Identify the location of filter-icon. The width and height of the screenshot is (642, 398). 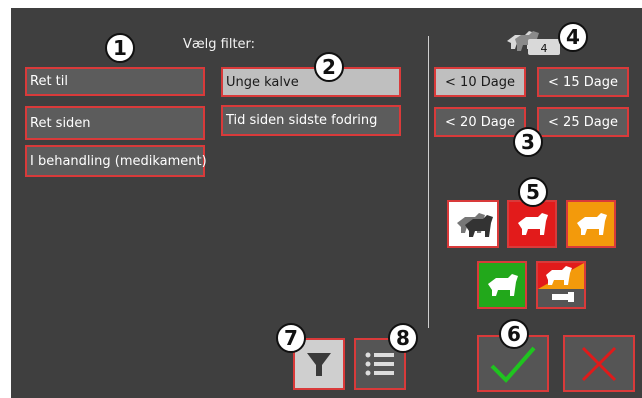
(319, 364).